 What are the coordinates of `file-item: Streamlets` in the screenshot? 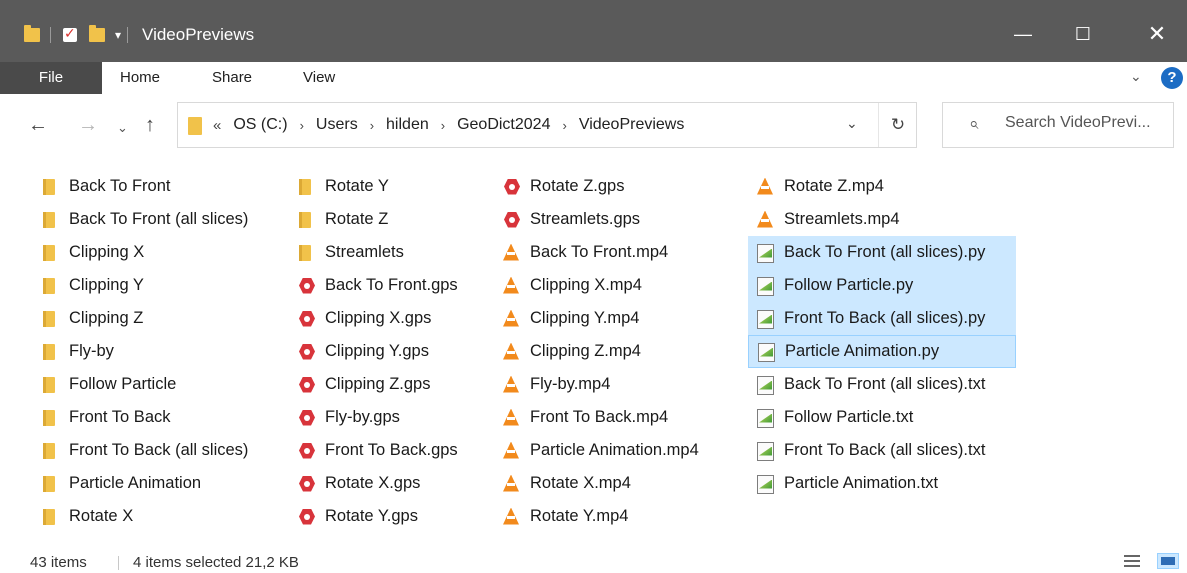 It's located at (382, 252).